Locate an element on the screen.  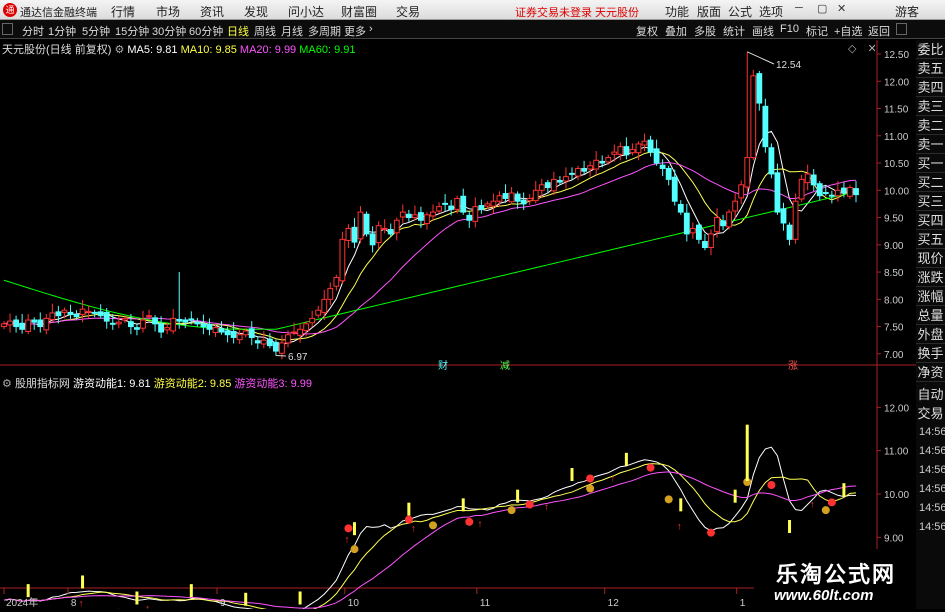
sidebar-item-0: 委比 is located at coordinates (930, 49).